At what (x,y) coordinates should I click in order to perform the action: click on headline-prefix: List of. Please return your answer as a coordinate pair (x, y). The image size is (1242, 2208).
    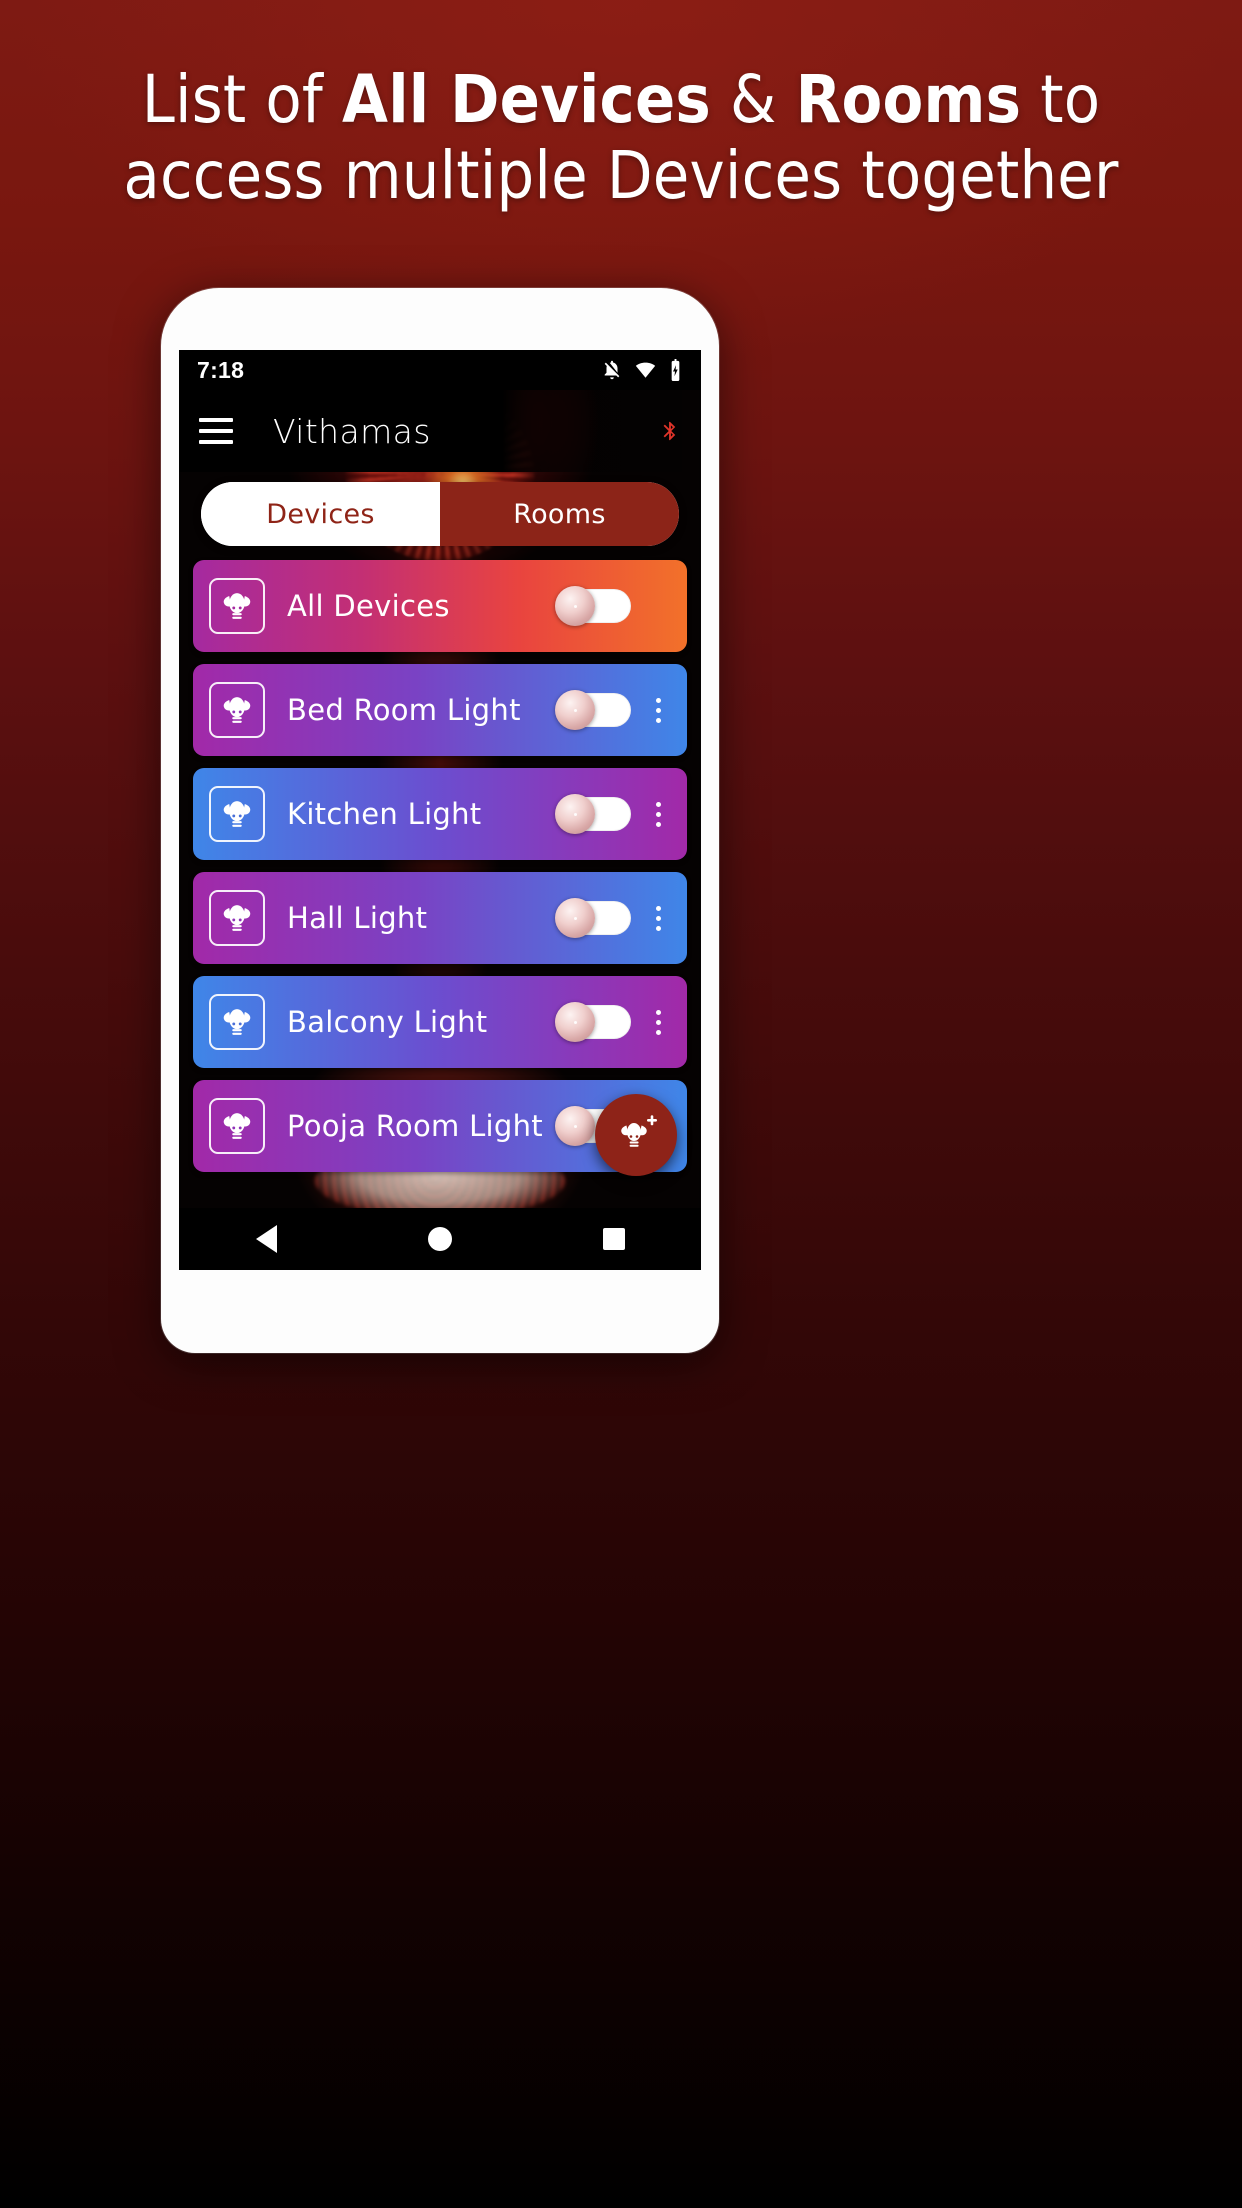
    Looking at the image, I should click on (242, 99).